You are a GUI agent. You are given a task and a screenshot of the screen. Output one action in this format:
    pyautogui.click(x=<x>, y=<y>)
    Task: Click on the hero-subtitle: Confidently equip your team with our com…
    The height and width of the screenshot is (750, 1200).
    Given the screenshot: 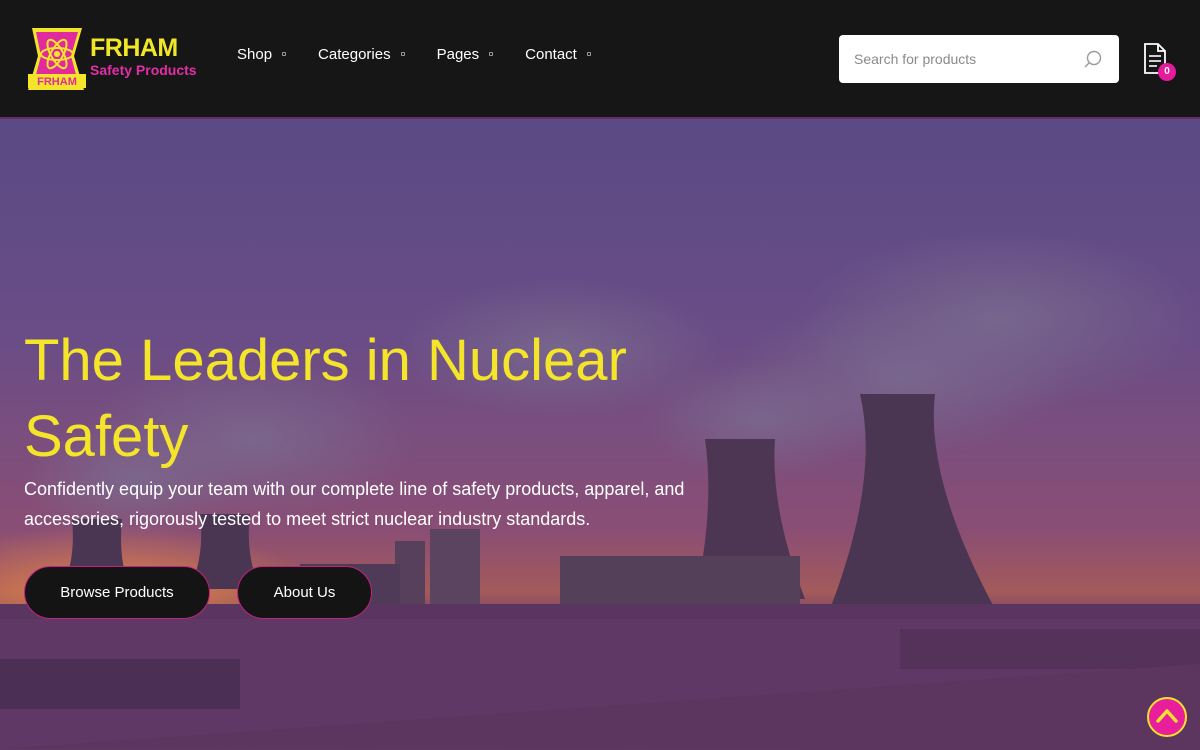 What is the action you would take?
    pyautogui.click(x=354, y=504)
    